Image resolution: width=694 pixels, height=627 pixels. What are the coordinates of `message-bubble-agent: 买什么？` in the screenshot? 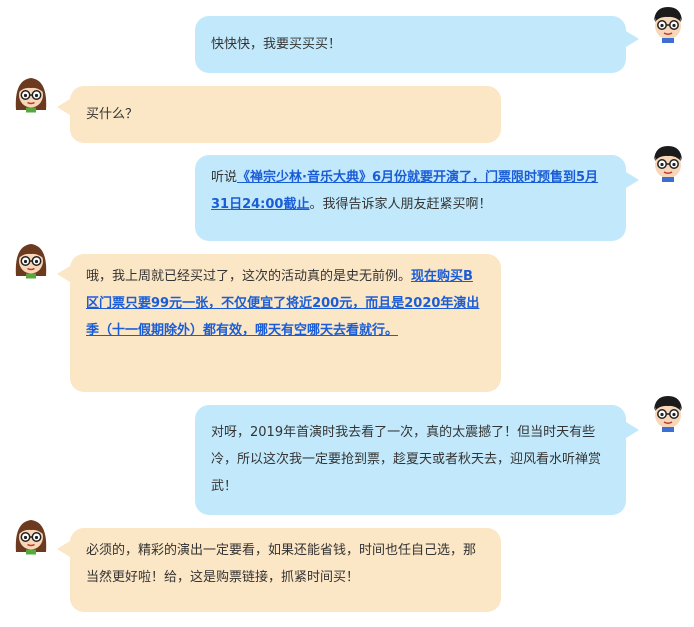 It's located at (285, 114).